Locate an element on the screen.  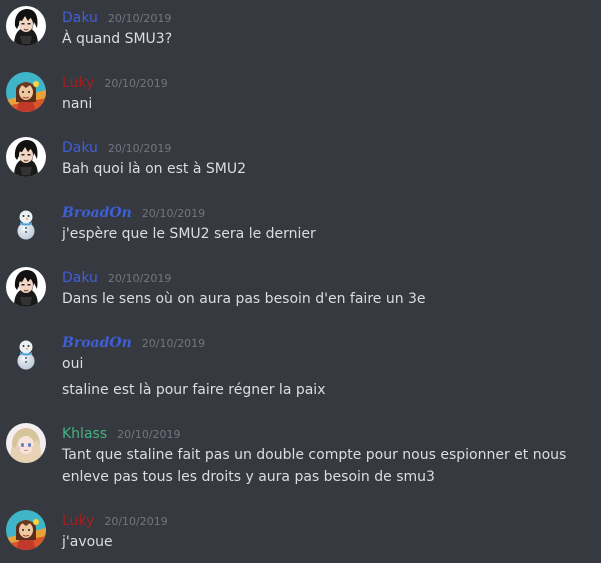
message-text: À quand SMU3? is located at coordinates (117, 39).